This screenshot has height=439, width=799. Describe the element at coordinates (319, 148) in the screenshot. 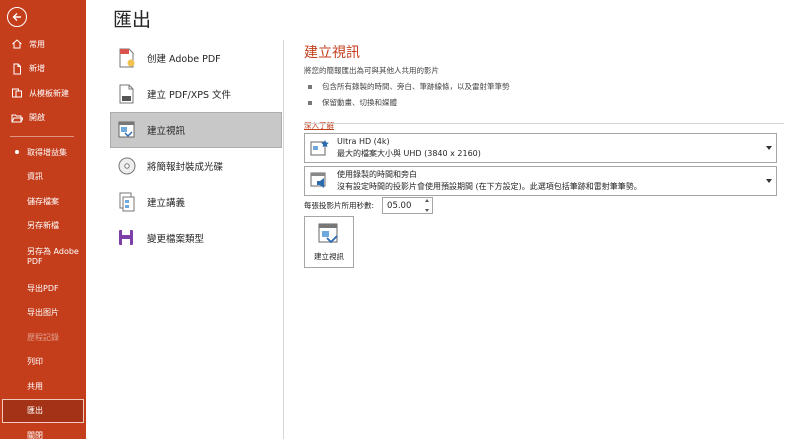

I see `uhd-quality-icon` at that location.